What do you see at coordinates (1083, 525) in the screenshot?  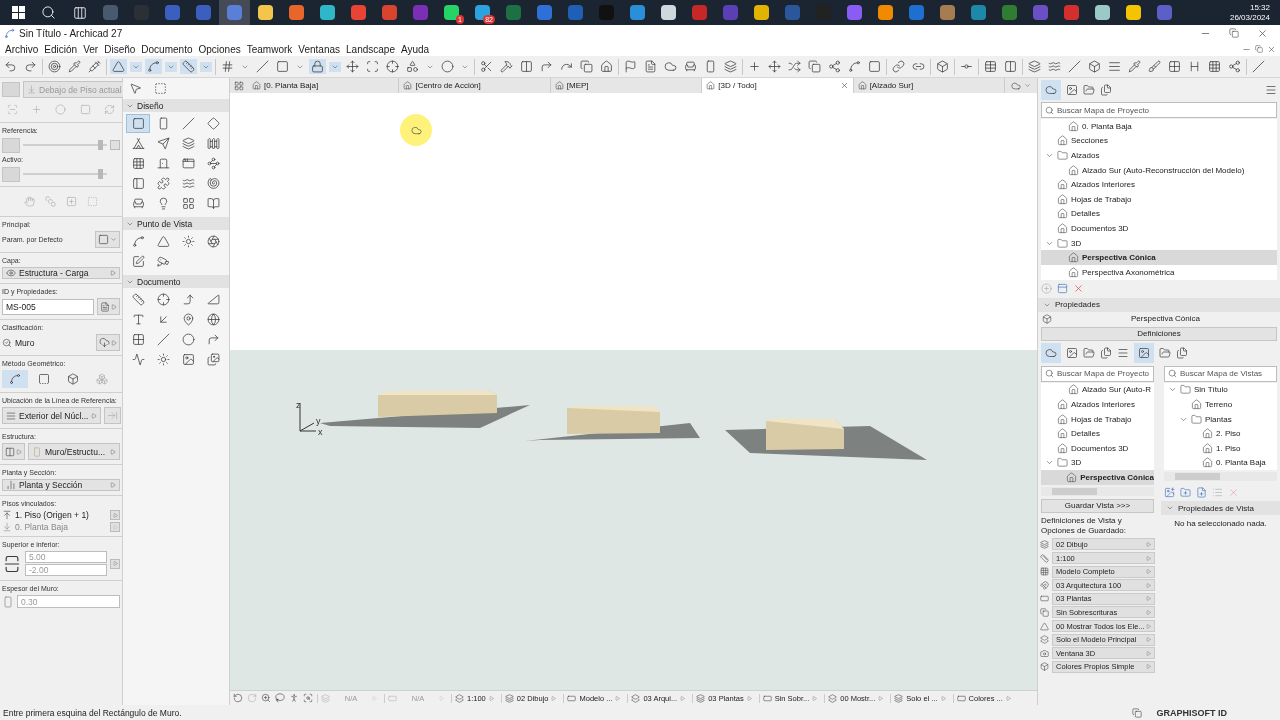 I see `settings-title: Definiciones de Vista y Opciones de Guardado:` at bounding box center [1083, 525].